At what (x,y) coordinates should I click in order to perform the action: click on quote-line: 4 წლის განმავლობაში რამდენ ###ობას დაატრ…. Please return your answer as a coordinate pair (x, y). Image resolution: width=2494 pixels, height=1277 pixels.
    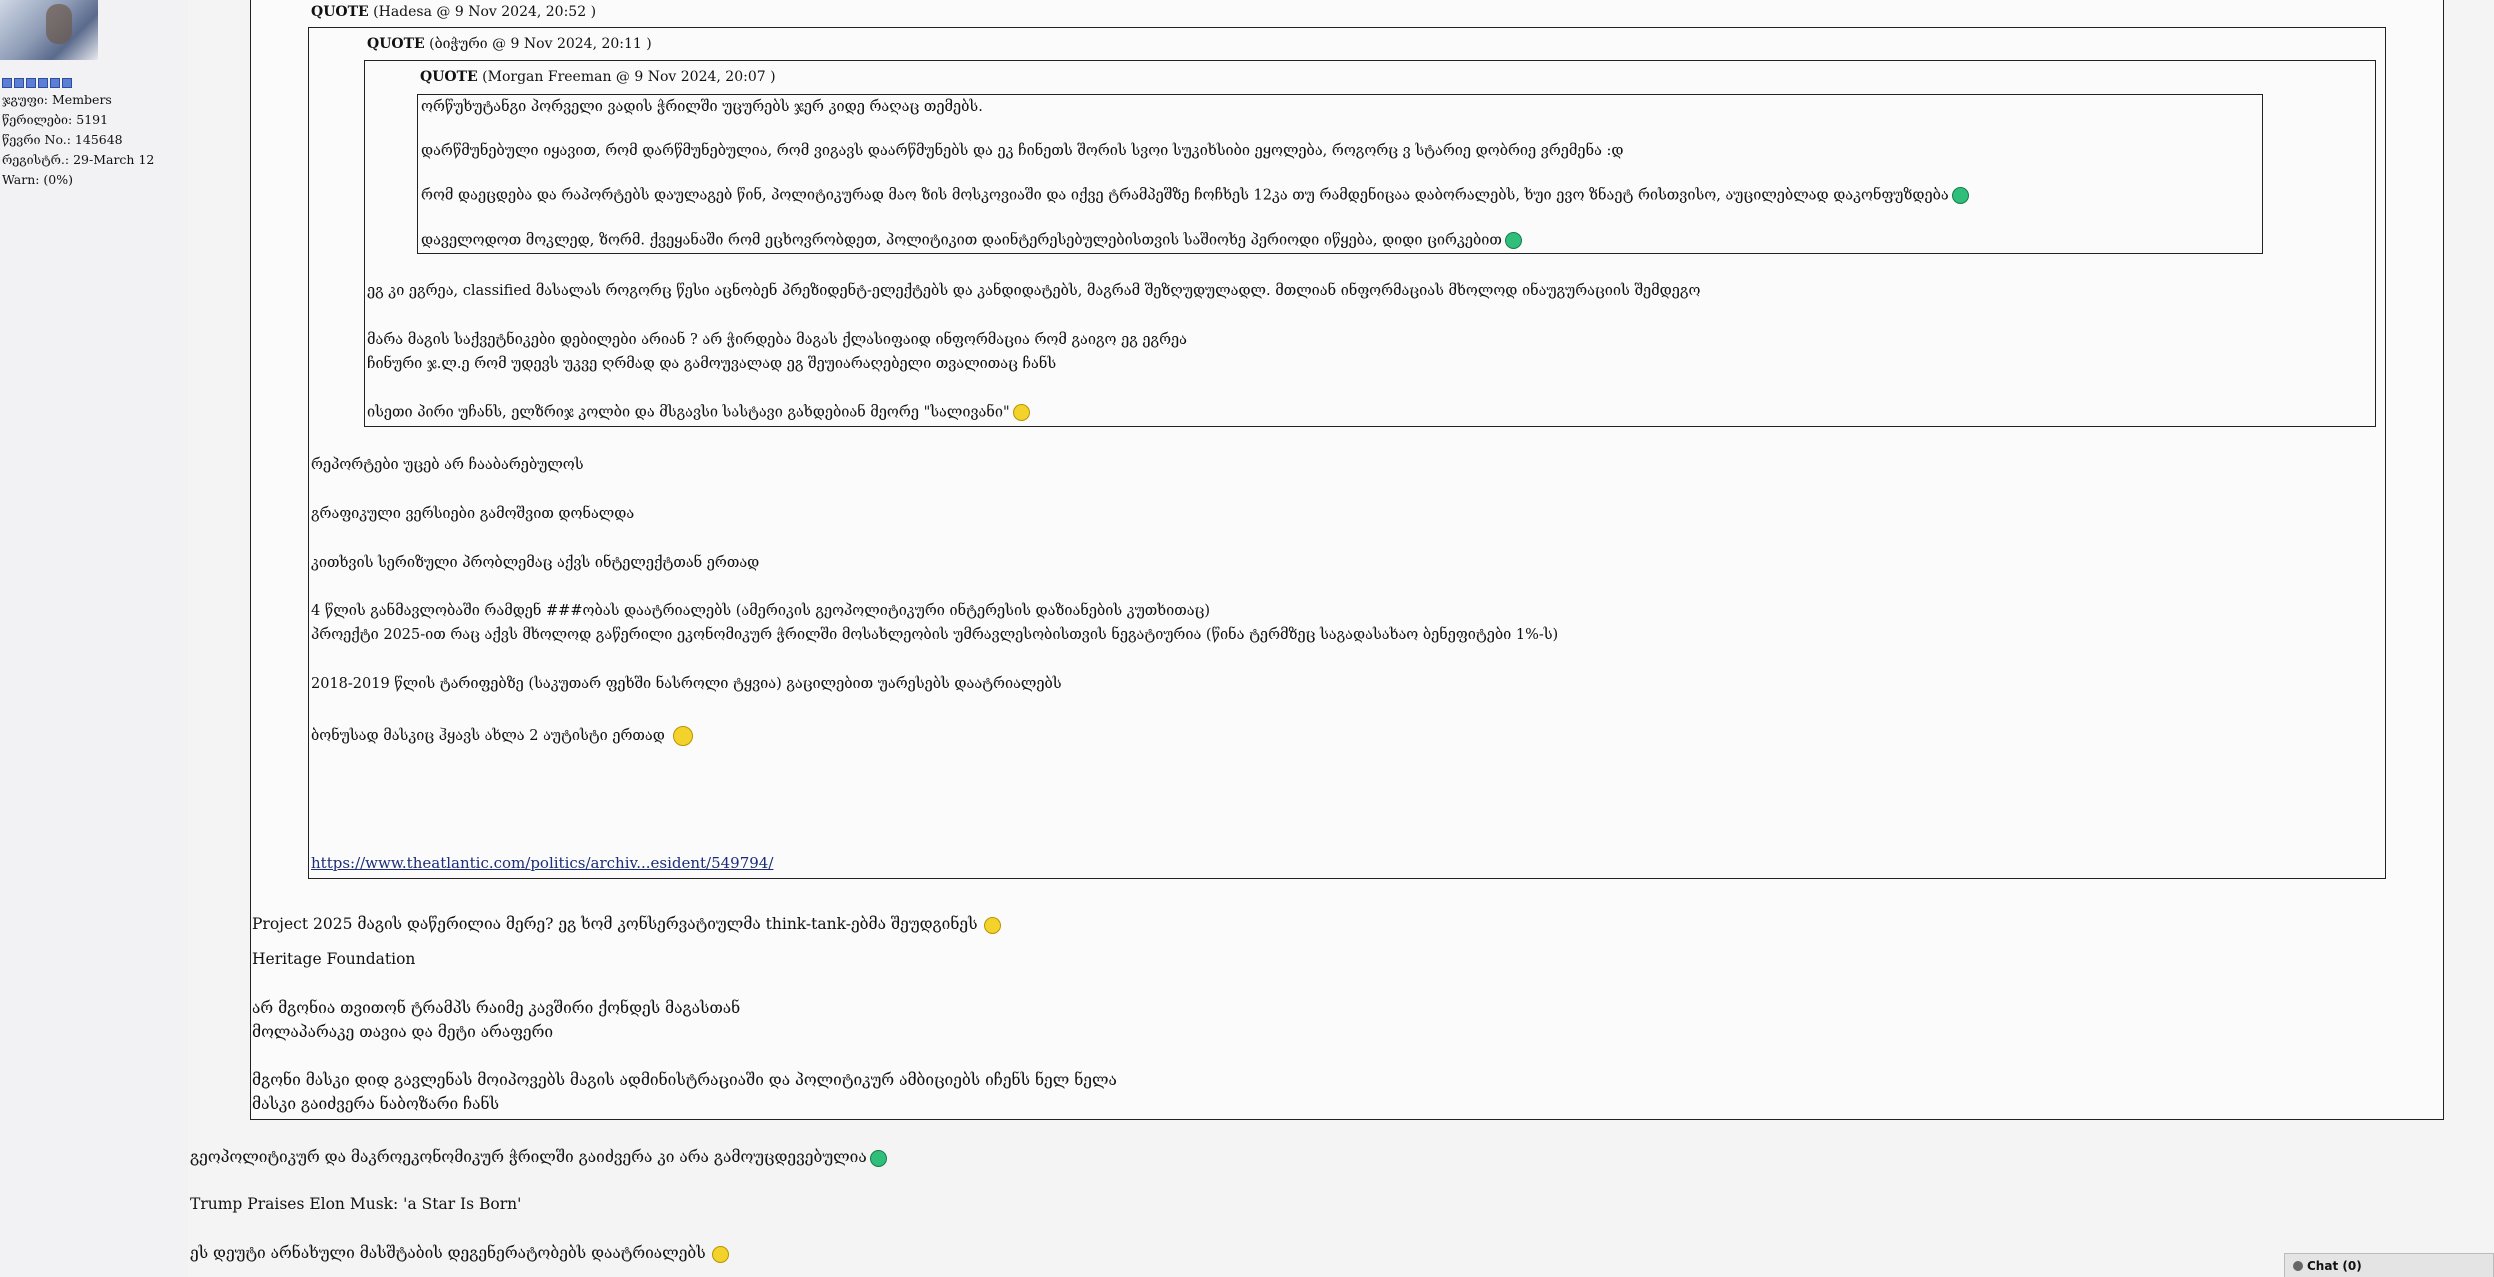
    Looking at the image, I should click on (761, 611).